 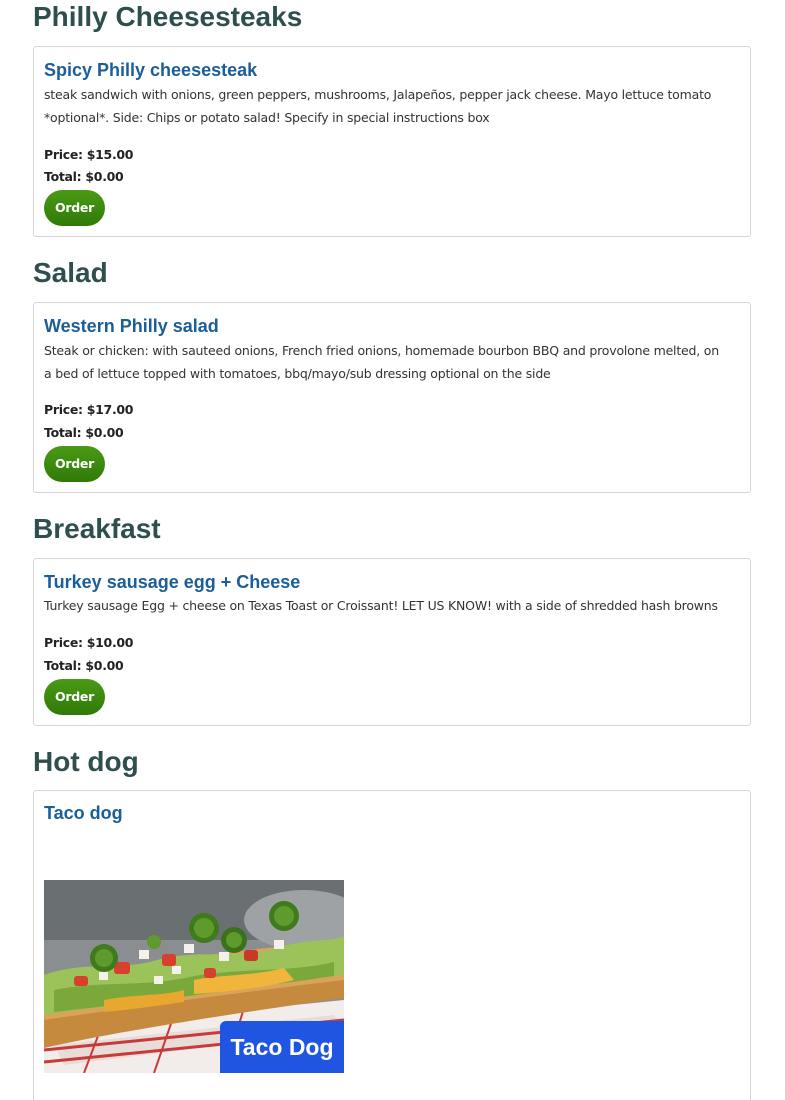 I want to click on item-title: Turkey sausage egg + Cheese, so click(x=172, y=582).